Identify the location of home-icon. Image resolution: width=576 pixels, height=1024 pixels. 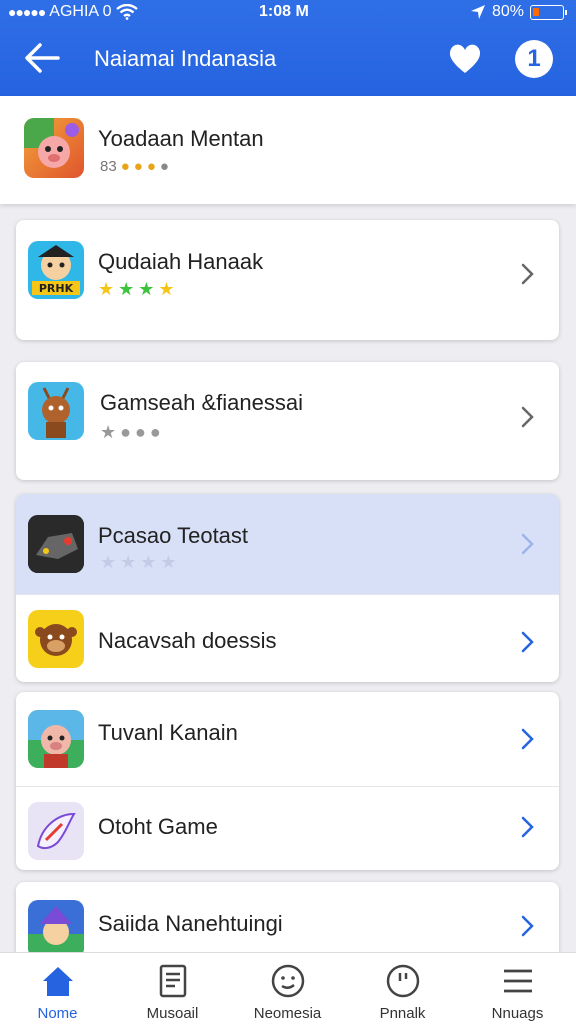
(58, 981).